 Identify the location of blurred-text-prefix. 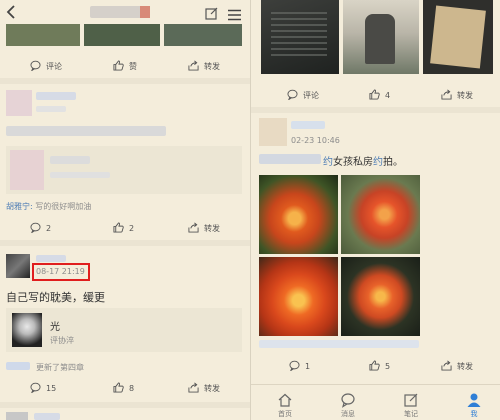
(290, 159).